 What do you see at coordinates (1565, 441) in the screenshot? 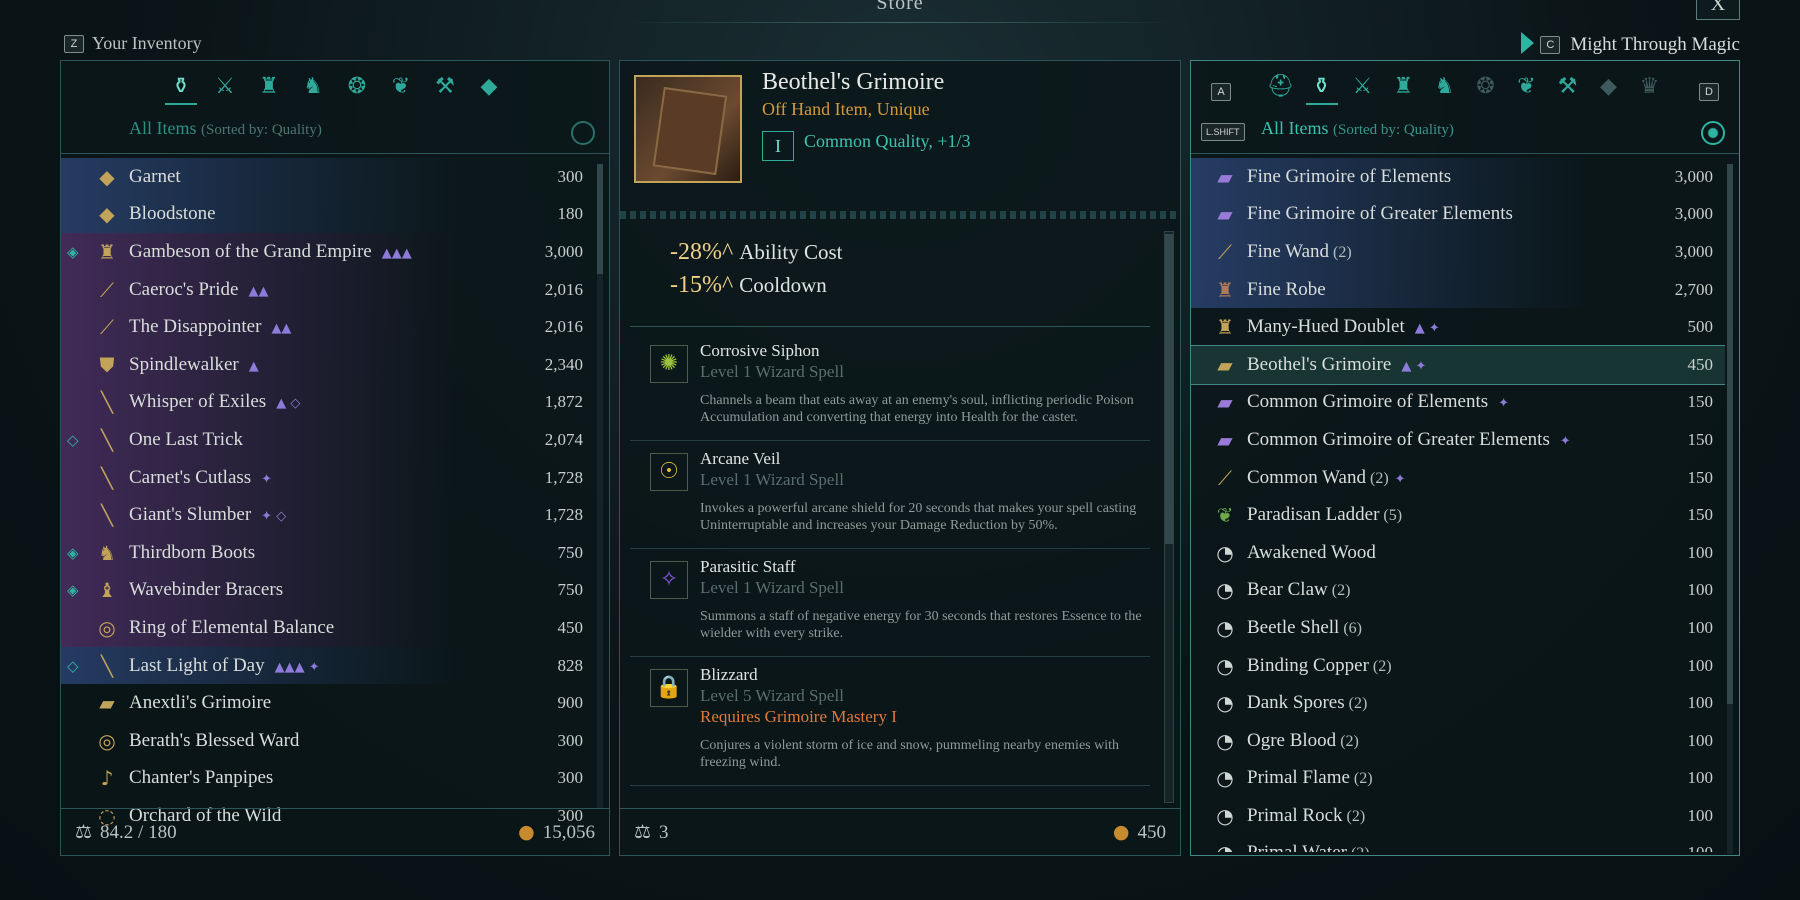
I see `item-upgrade-badge: ✦` at bounding box center [1565, 441].